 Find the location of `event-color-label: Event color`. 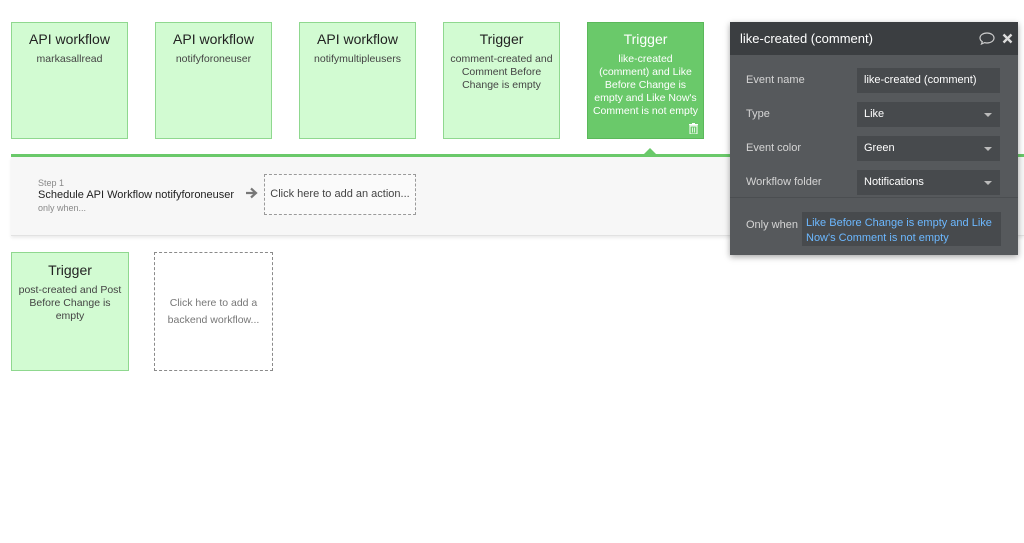

event-color-label: Event color is located at coordinates (774, 148).